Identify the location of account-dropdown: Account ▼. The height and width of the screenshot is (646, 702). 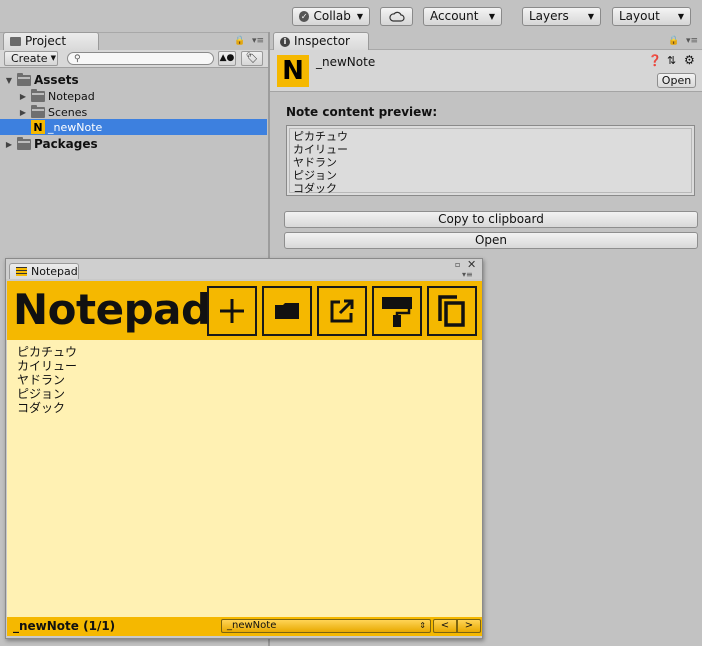
(462, 16).